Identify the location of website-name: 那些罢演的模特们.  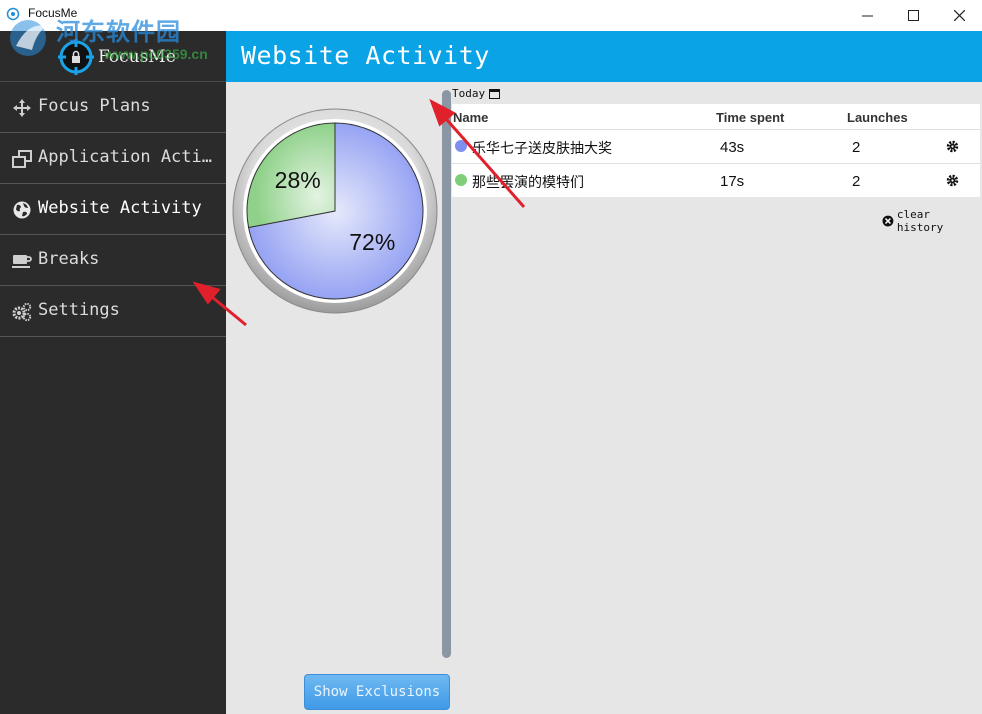
(528, 183).